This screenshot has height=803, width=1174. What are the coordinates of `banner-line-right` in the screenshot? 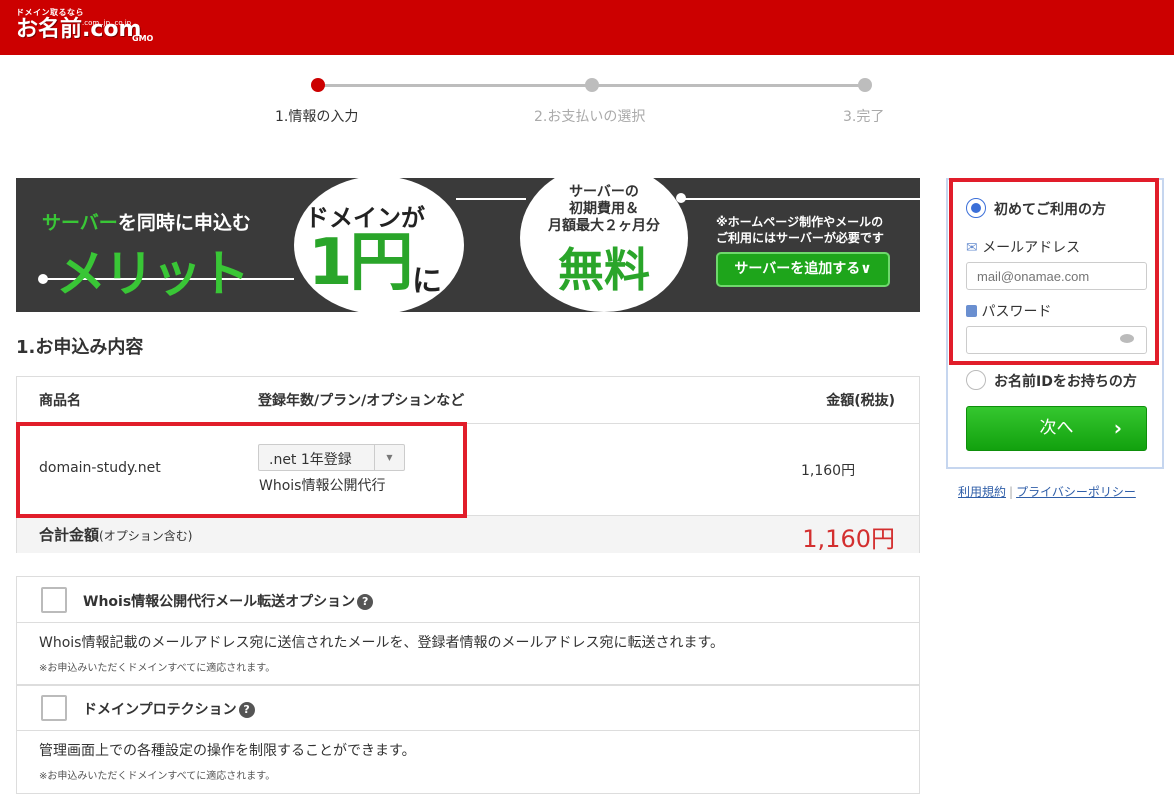 It's located at (802, 199).